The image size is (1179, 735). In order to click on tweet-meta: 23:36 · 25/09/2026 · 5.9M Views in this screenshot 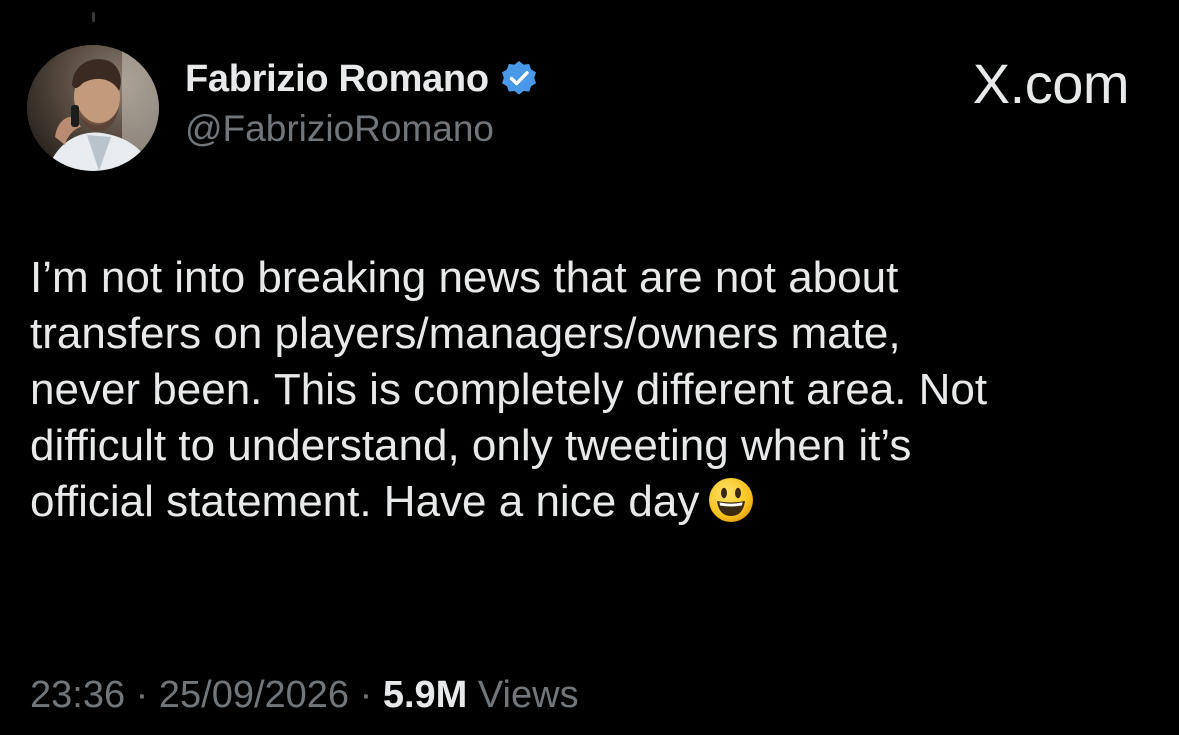, I will do `click(304, 695)`.